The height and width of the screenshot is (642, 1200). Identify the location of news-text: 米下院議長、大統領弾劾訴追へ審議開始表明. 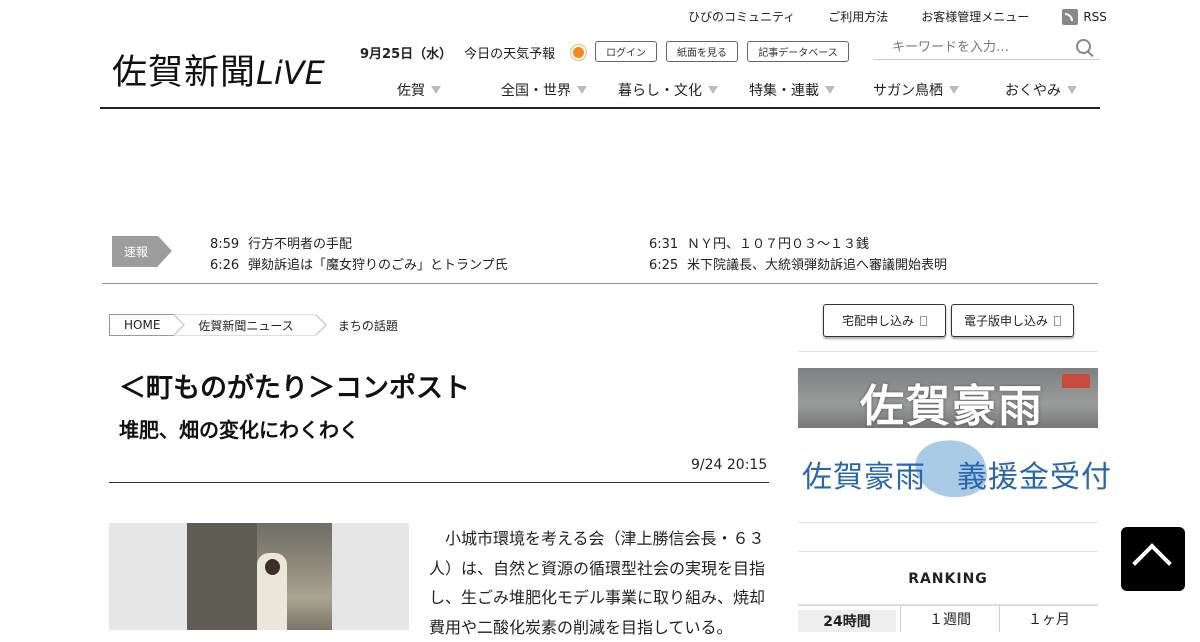
(817, 265).